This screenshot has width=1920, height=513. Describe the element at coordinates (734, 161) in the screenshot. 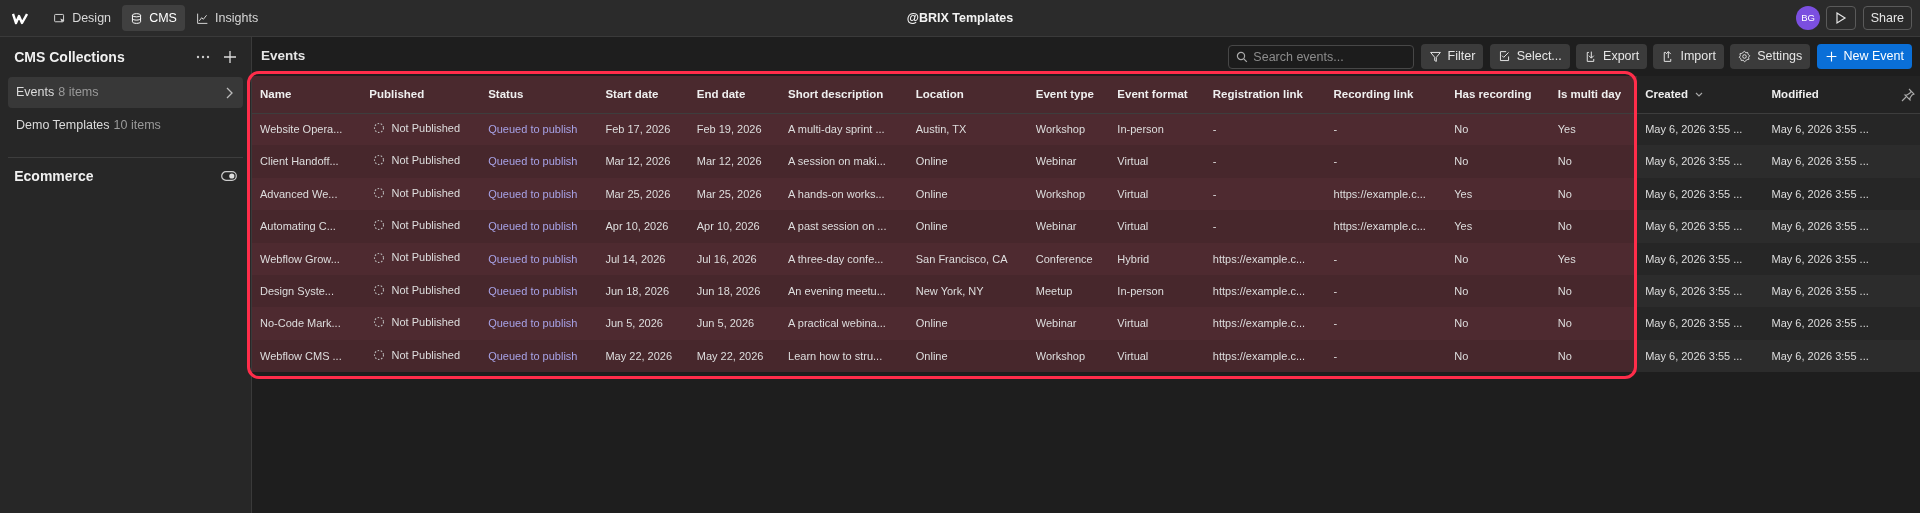

I see `table-cell: Mar 12, 2026` at that location.